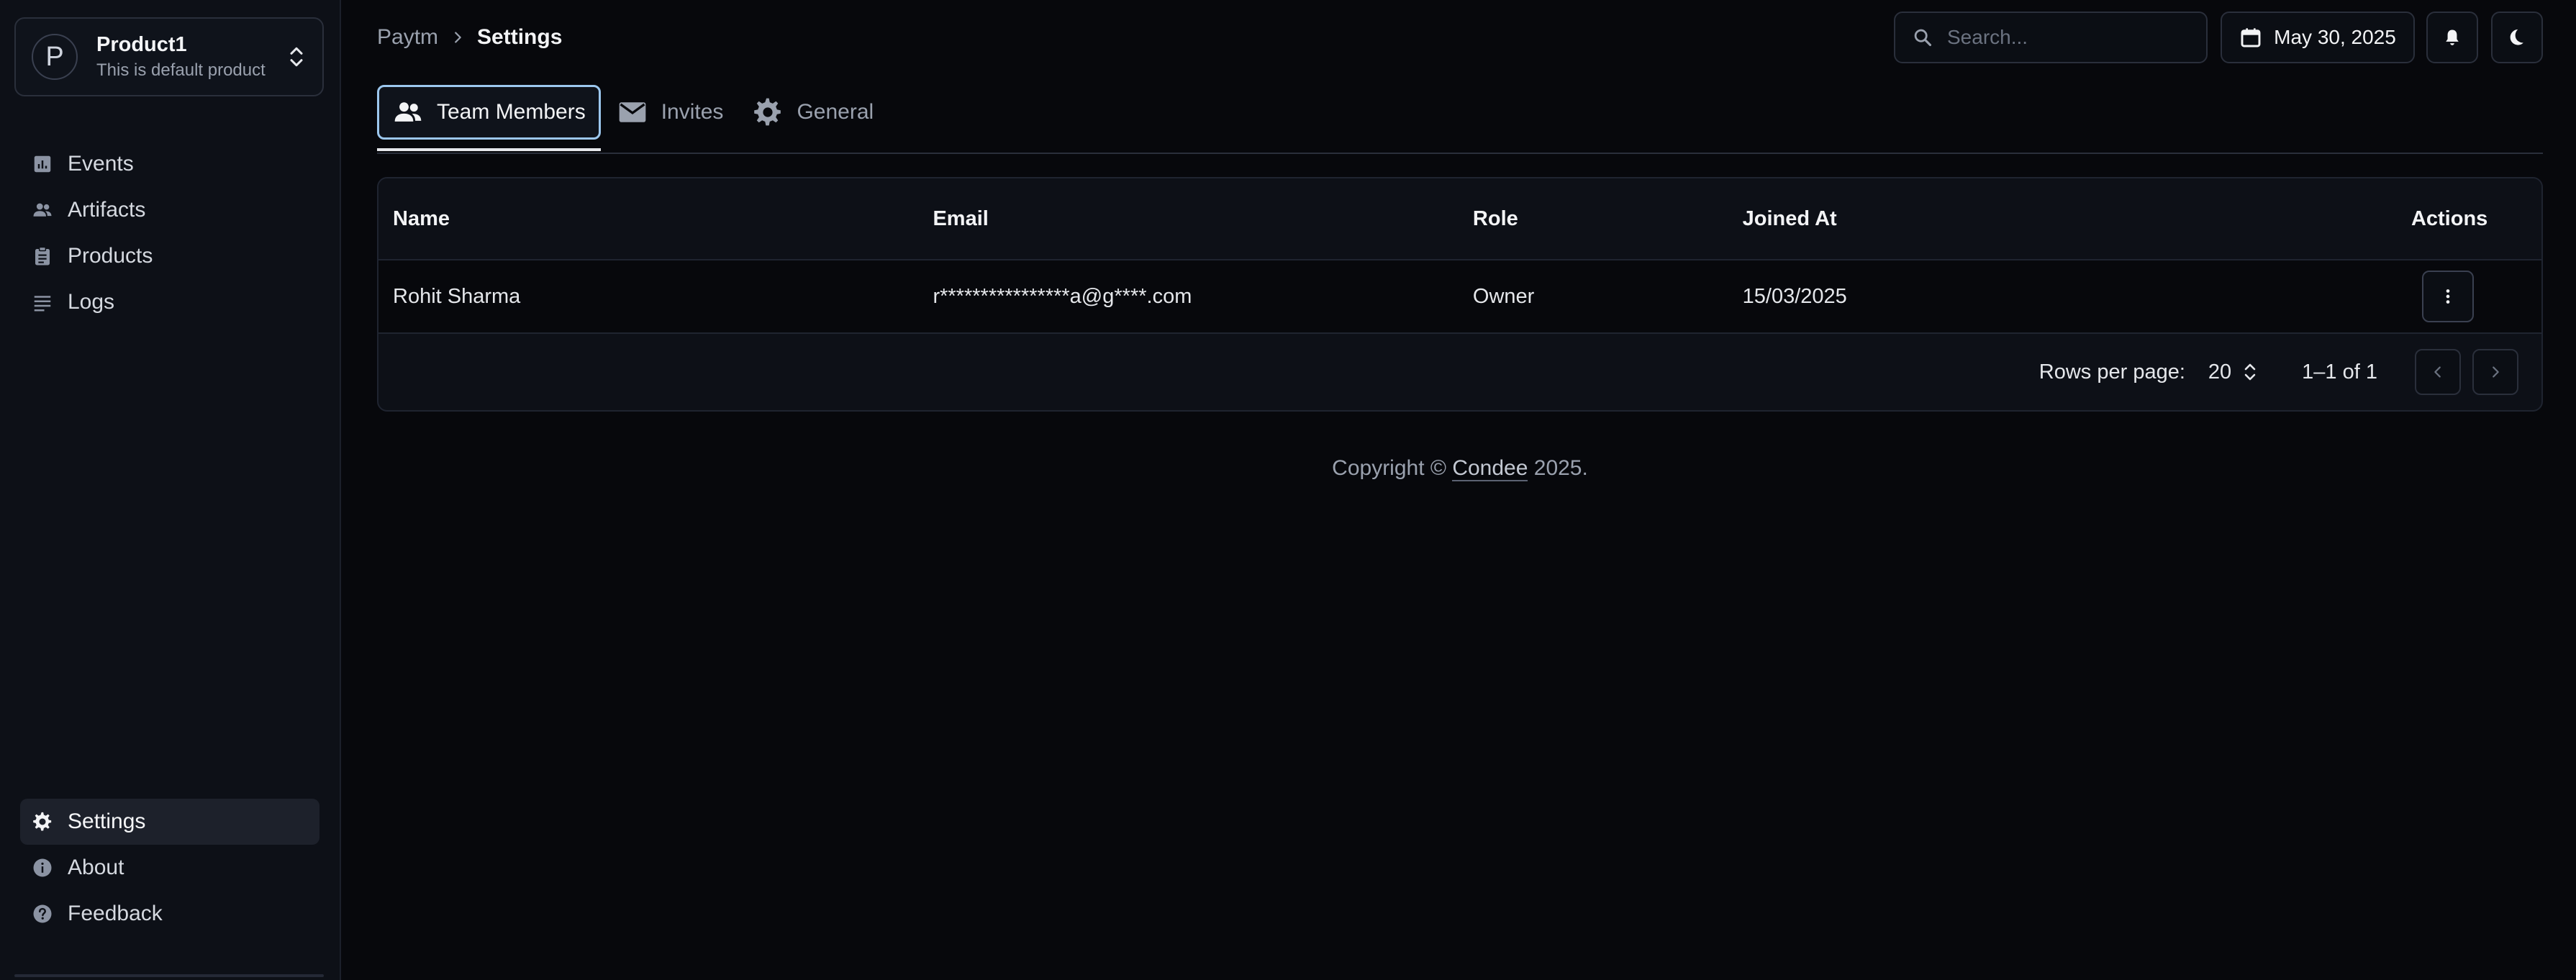  I want to click on chevron-left-icon, so click(2437, 372).